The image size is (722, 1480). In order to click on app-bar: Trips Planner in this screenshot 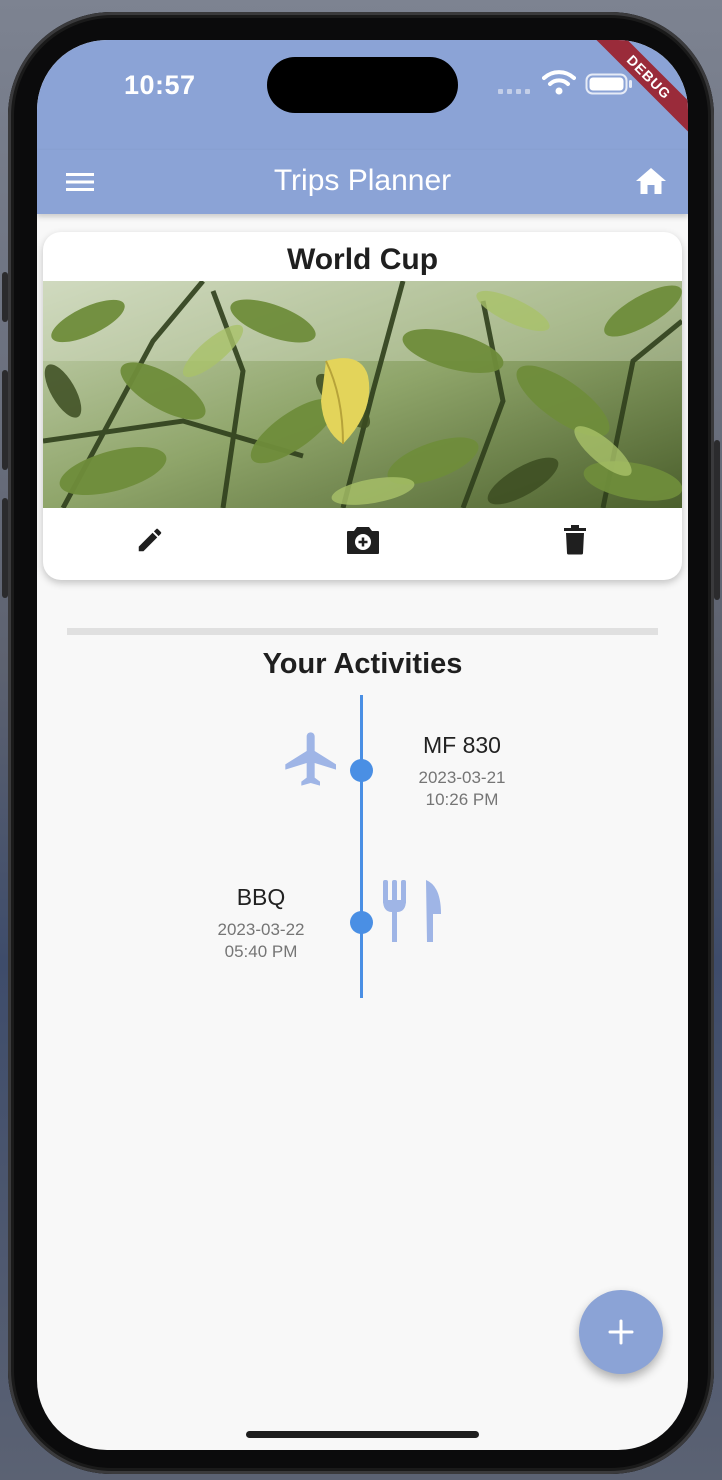, I will do `click(362, 182)`.